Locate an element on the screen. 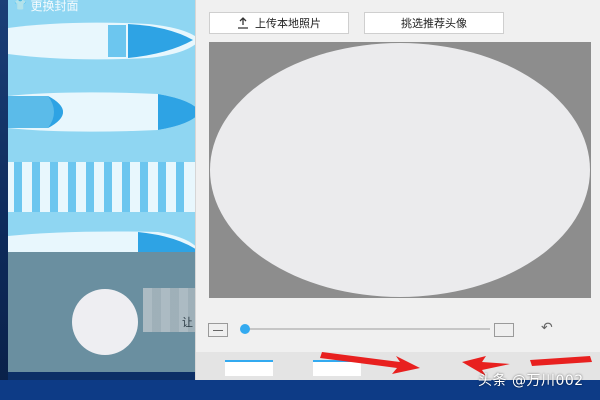 Image resolution: width=600 pixels, height=400 pixels. zoom-controls: ↶ is located at coordinates (398, 329).